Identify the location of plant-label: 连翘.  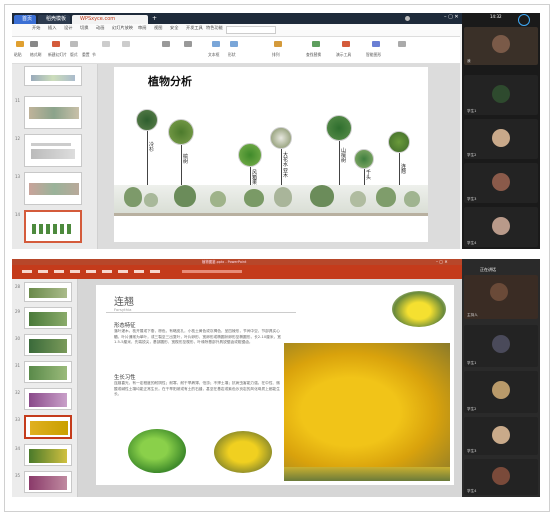
(404, 170).